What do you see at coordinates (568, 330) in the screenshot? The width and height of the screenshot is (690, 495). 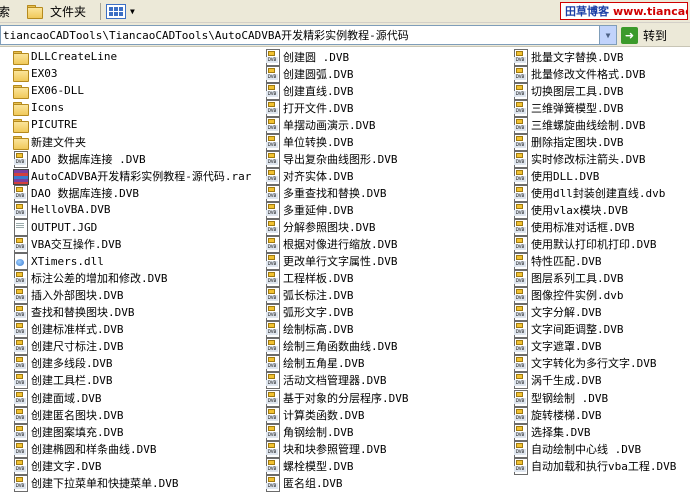 I see `file-item: 文字间距调整.DVB` at bounding box center [568, 330].